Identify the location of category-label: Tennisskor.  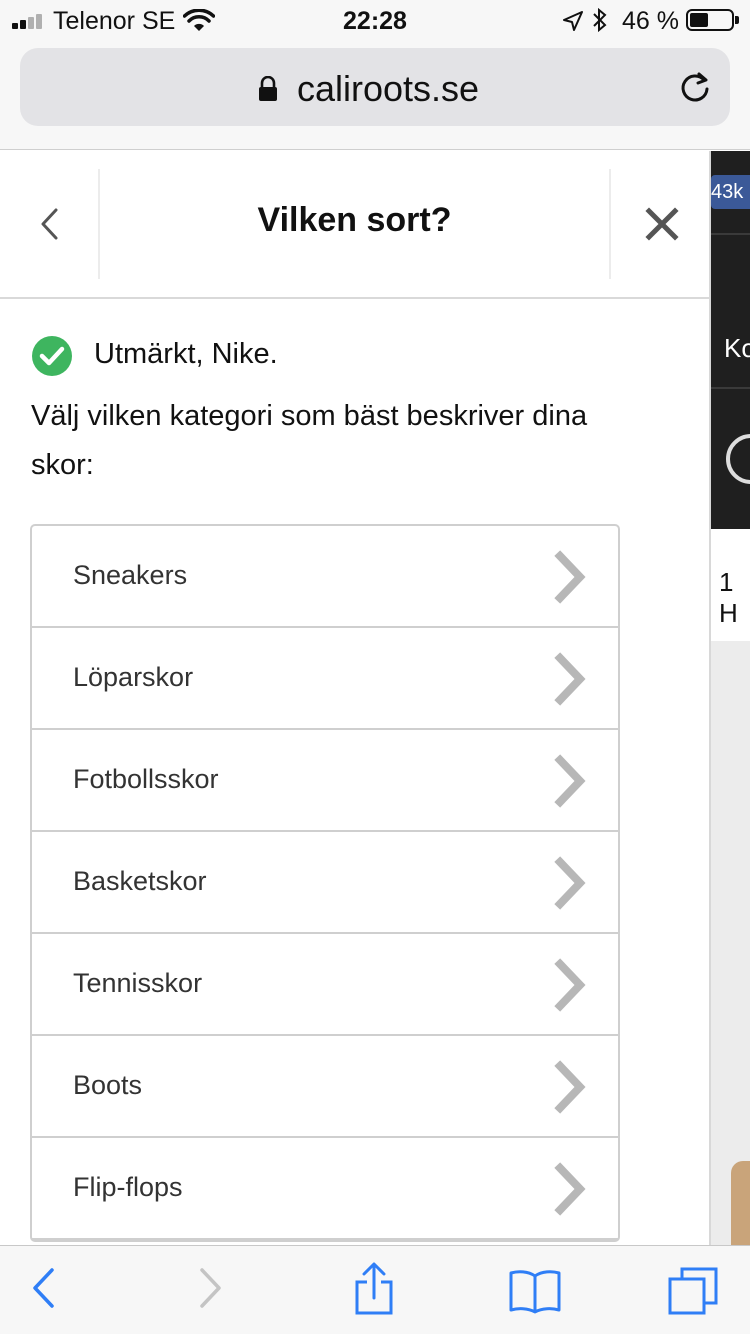
(138, 983).